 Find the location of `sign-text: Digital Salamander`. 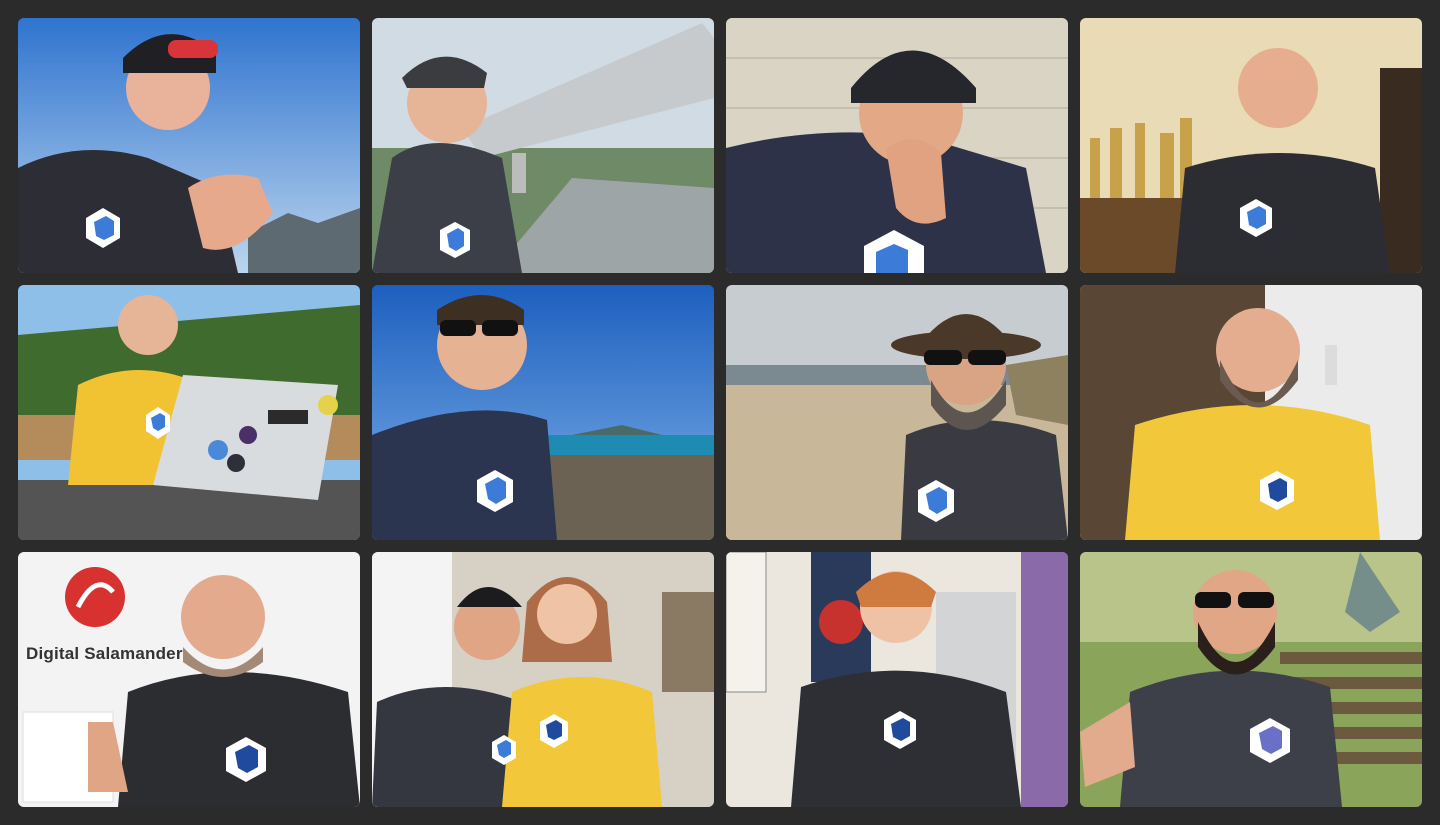

sign-text: Digital Salamander is located at coordinates (104, 653).